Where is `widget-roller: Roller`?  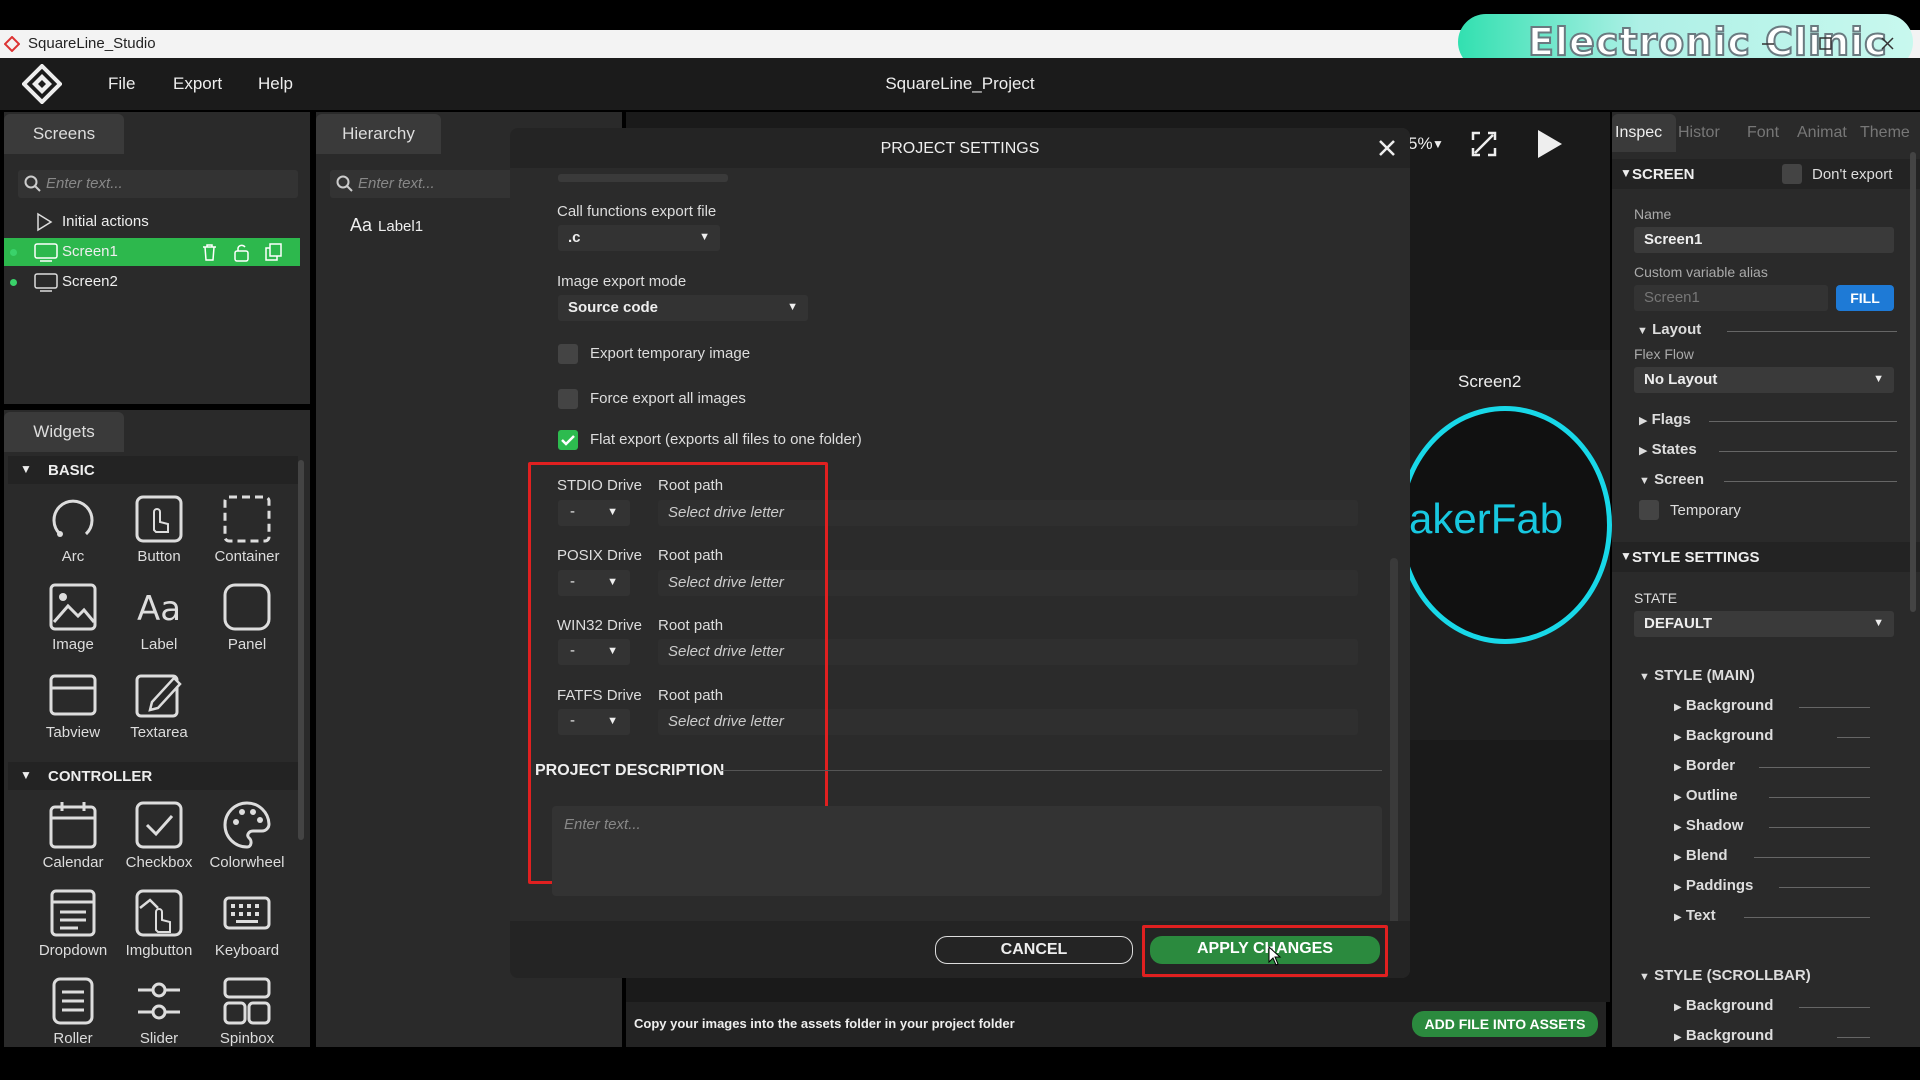
widget-roller: Roller is located at coordinates (73, 1011).